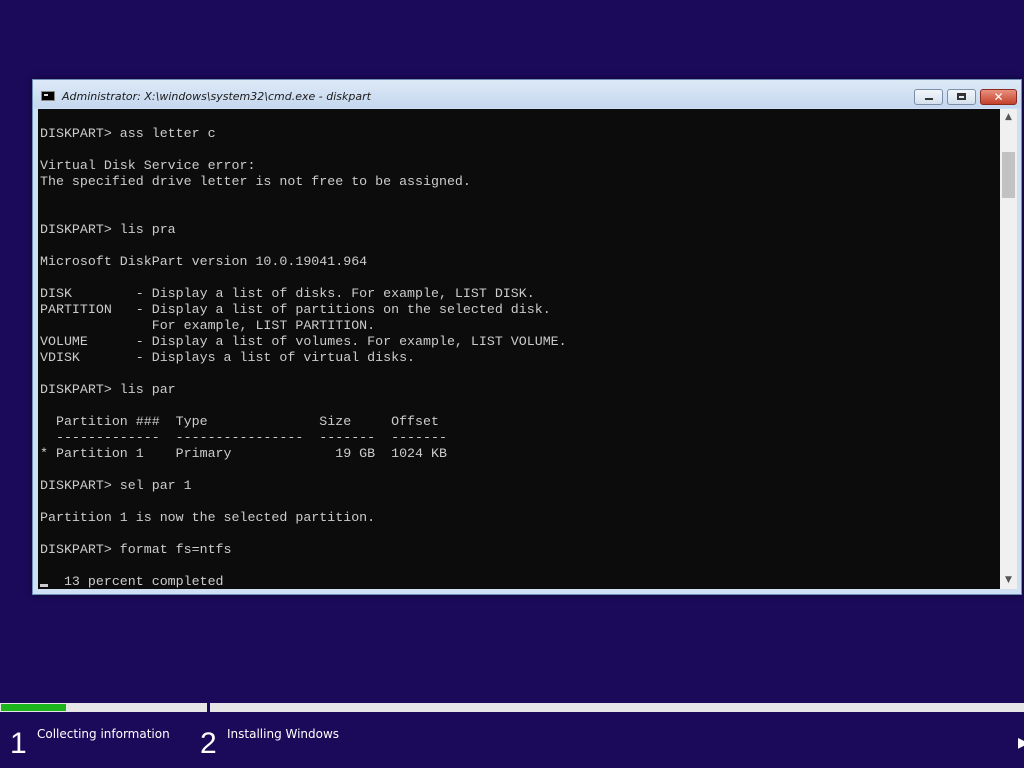  I want to click on console-line: DISKPART> lis pra, so click(108, 229).